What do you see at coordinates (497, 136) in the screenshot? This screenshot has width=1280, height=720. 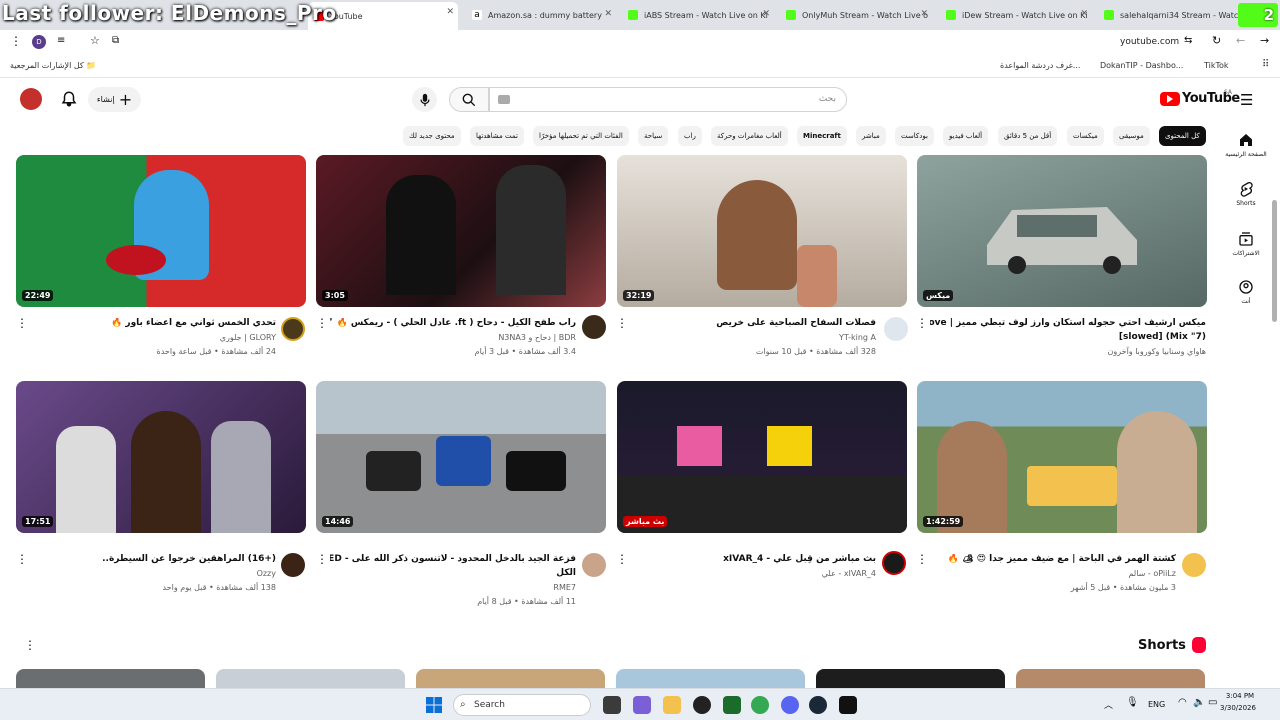 I see `chip-filter: تمت مشاهدتها` at bounding box center [497, 136].